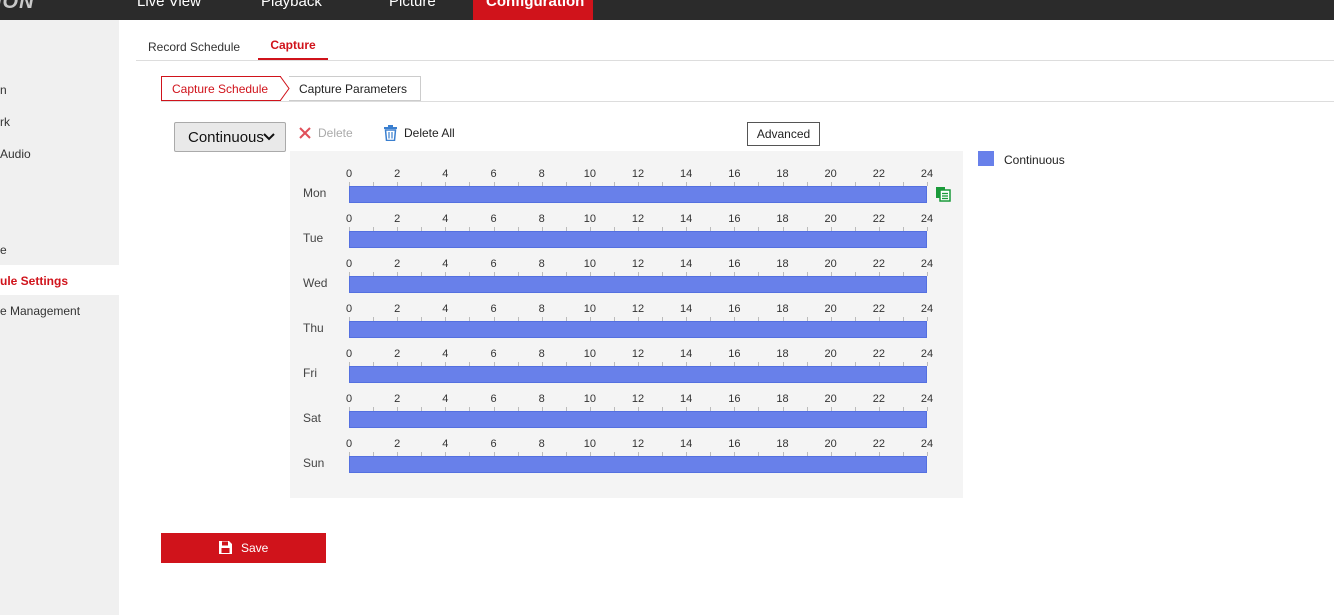 This screenshot has width=1334, height=615. Describe the element at coordinates (638, 464) in the screenshot. I see `schedule-segment-continuous` at that location.